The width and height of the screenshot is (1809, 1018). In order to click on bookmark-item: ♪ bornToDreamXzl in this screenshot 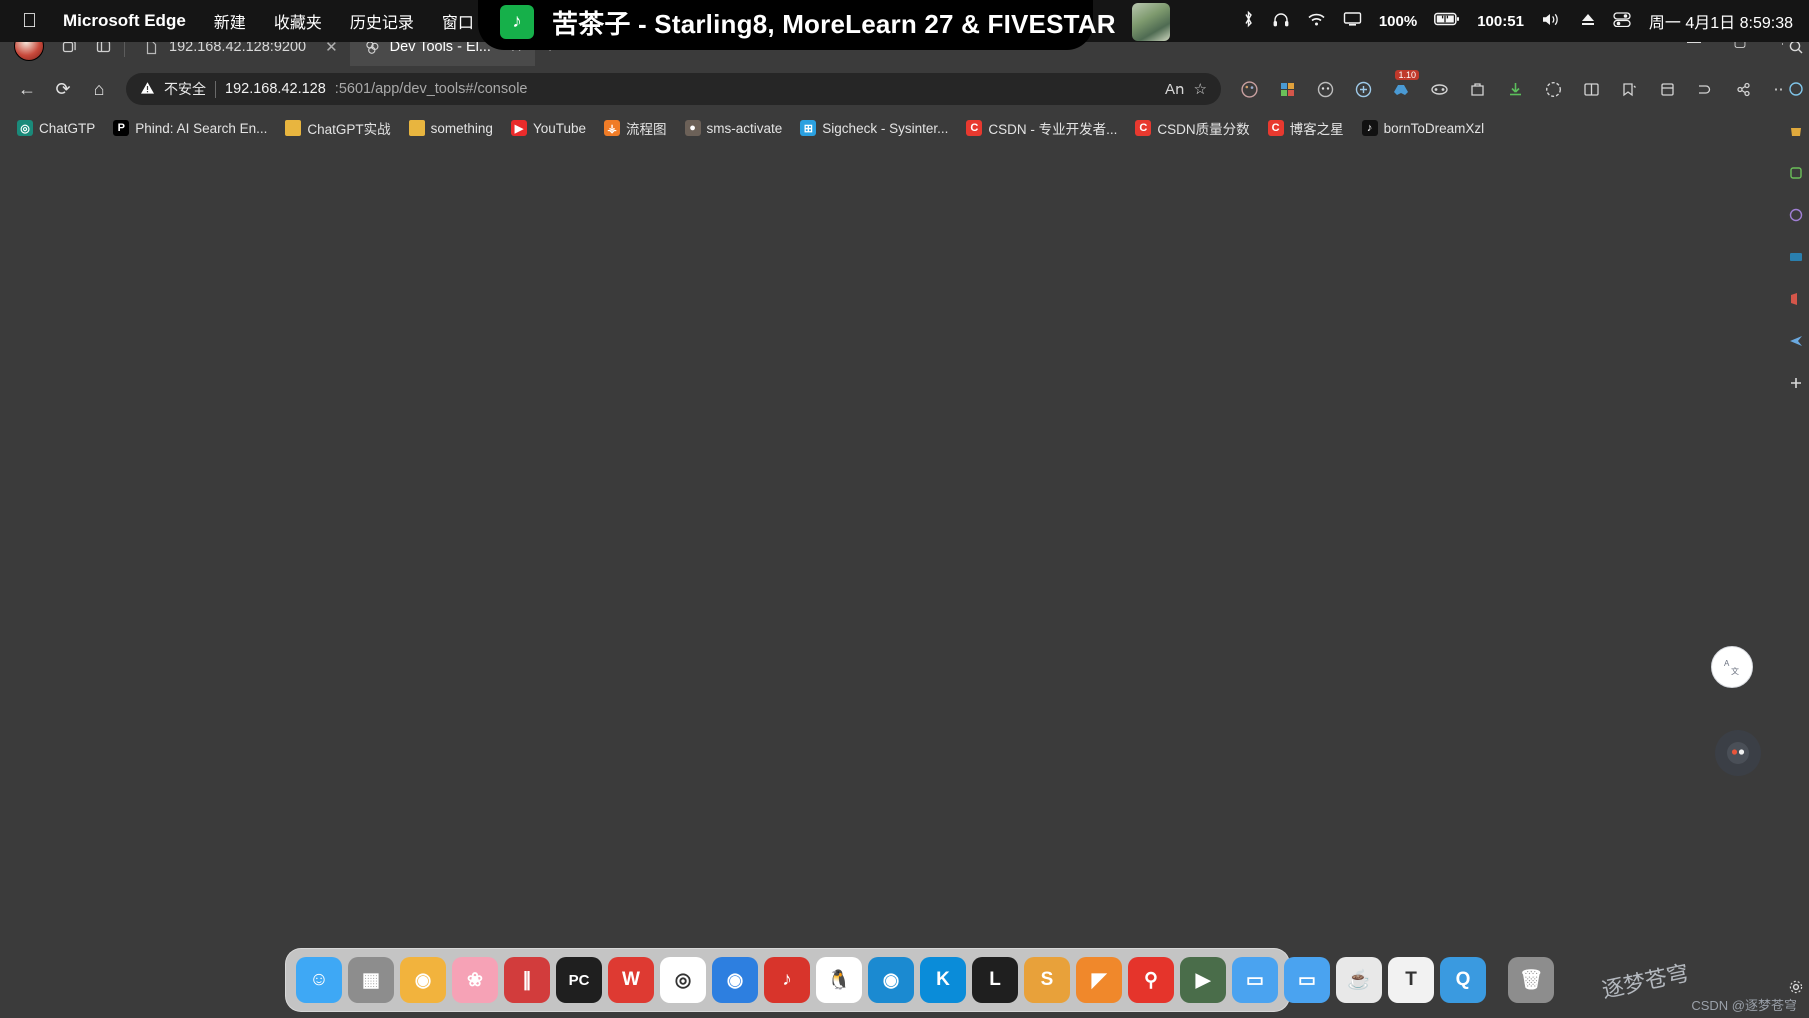, I will do `click(1423, 128)`.